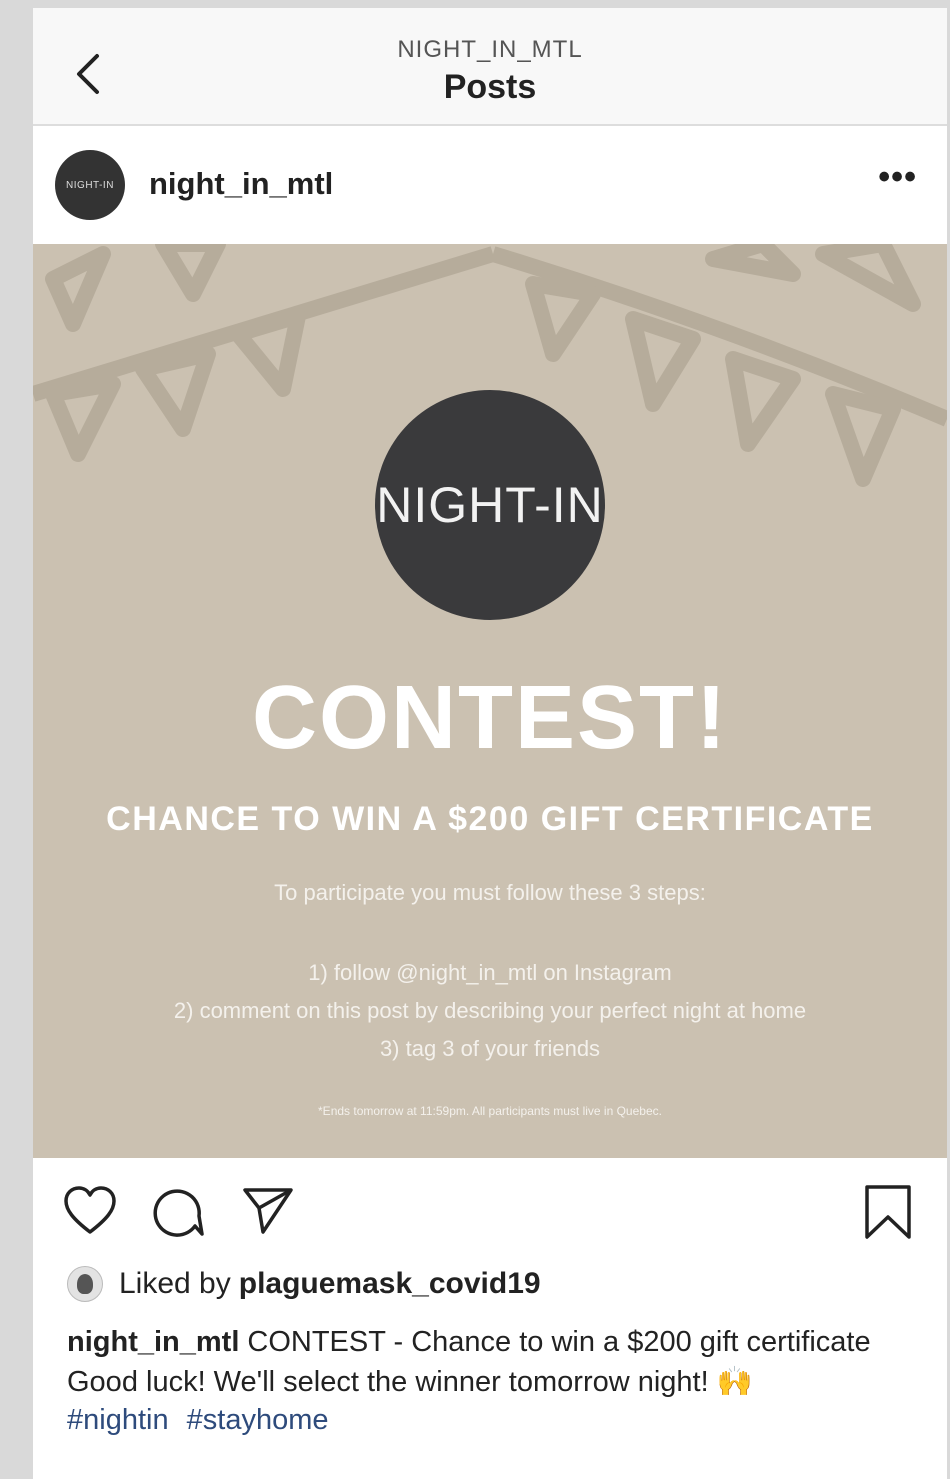 The width and height of the screenshot is (950, 1479). What do you see at coordinates (490, 718) in the screenshot?
I see `contest-headline: CONTEST!` at bounding box center [490, 718].